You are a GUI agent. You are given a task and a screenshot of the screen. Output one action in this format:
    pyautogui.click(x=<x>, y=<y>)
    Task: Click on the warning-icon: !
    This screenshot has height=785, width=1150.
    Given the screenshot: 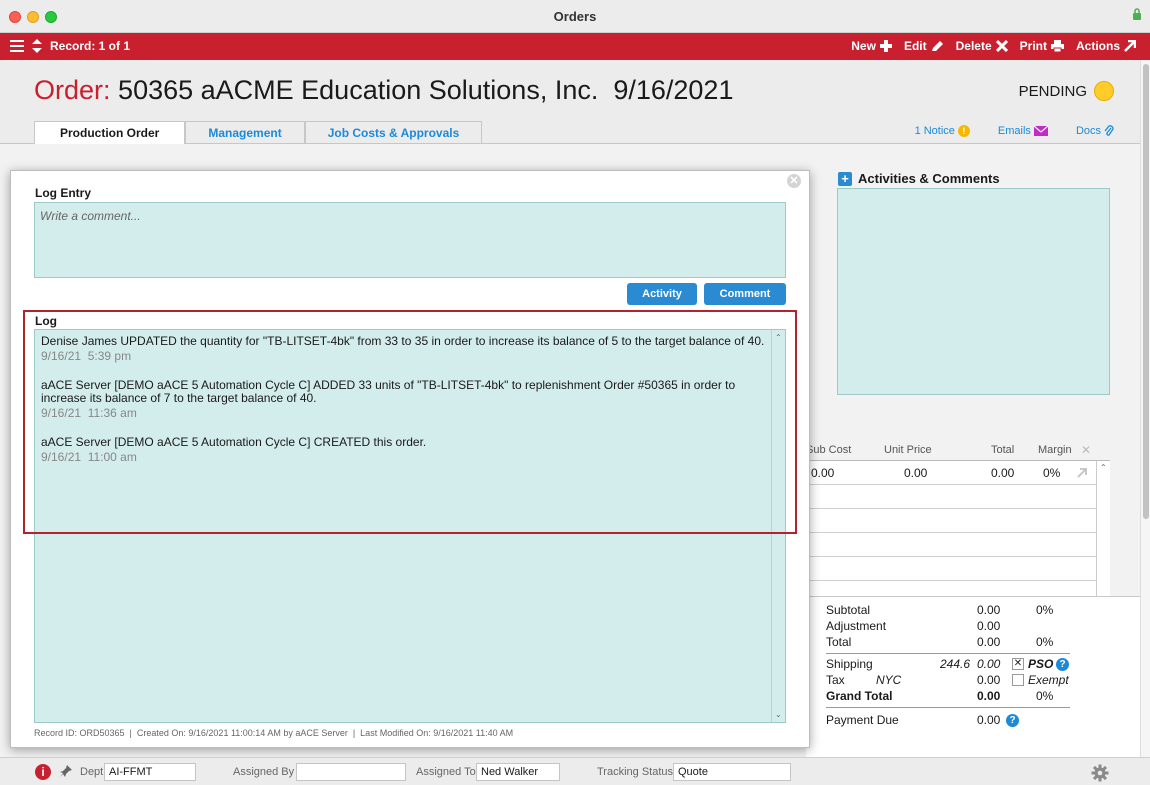 What is the action you would take?
    pyautogui.click(x=963, y=131)
    